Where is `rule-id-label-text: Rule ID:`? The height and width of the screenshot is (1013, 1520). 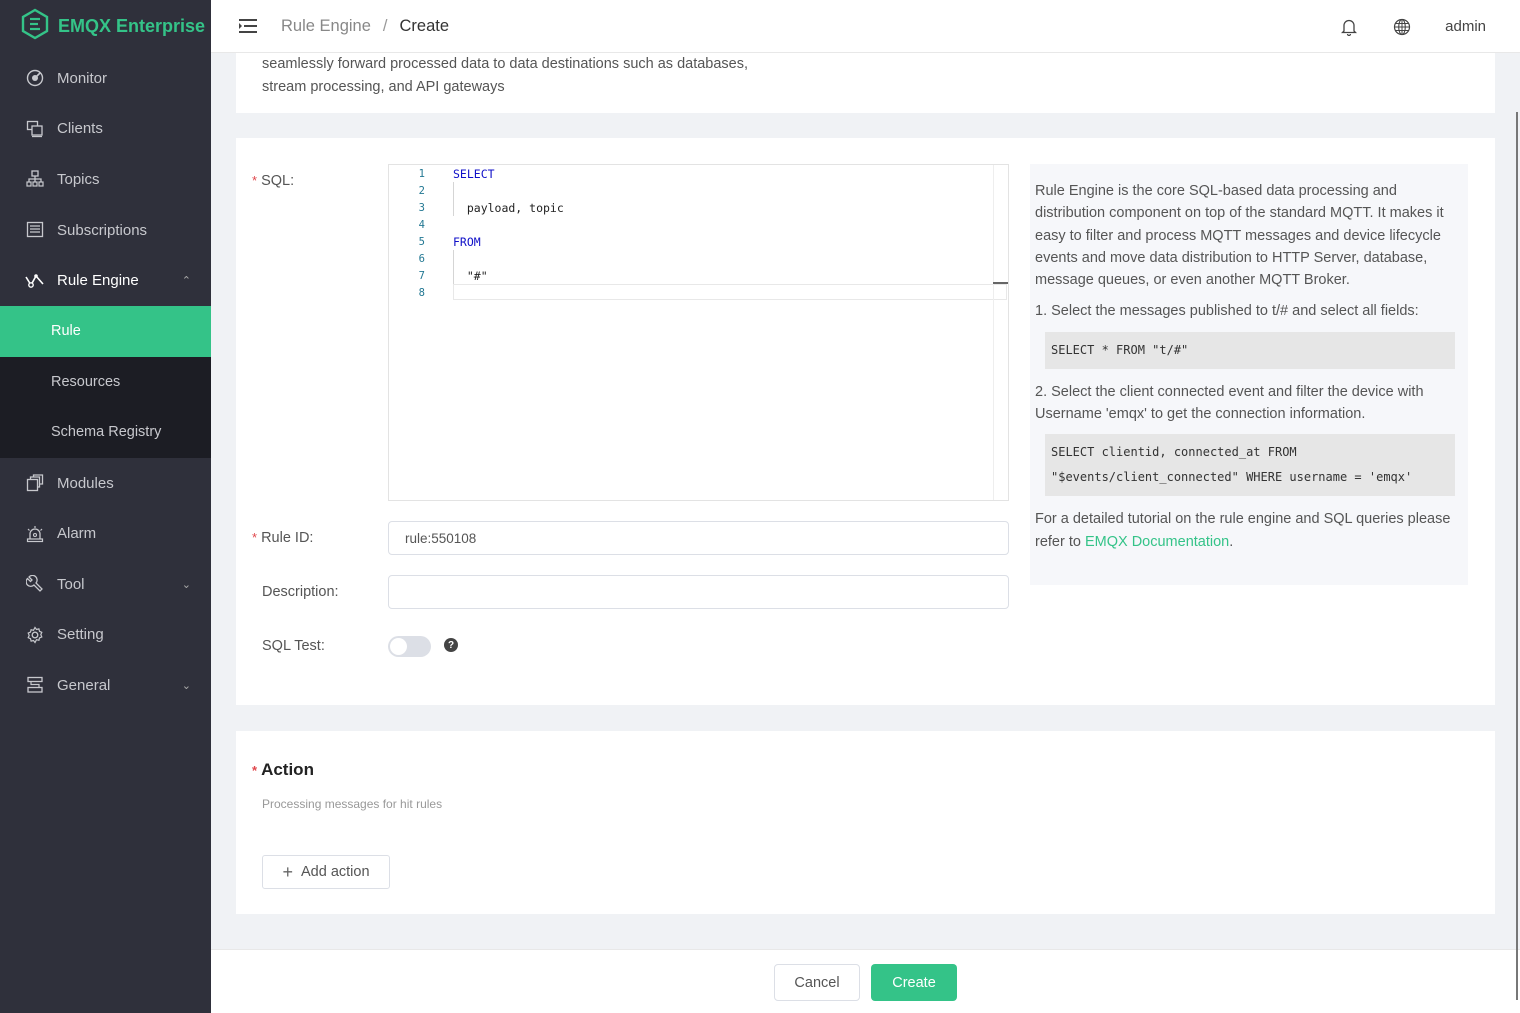
rule-id-label-text: Rule ID: is located at coordinates (287, 538).